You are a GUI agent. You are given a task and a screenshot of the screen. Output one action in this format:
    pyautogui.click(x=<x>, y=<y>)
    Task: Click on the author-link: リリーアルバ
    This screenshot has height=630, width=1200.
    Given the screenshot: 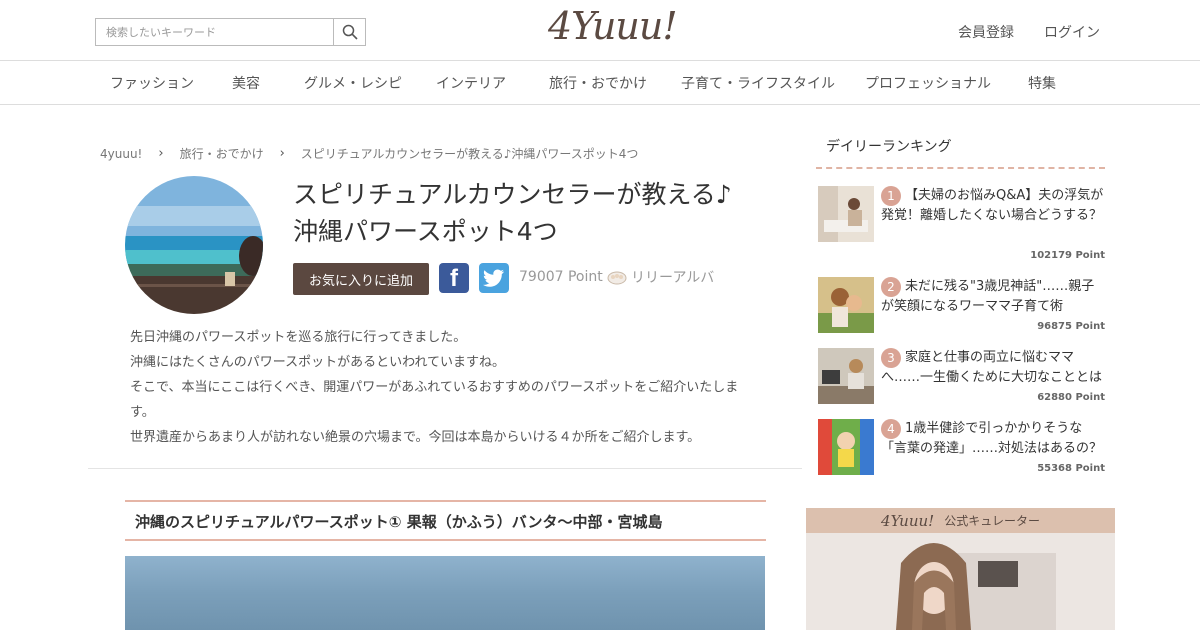 What is the action you would take?
    pyautogui.click(x=660, y=277)
    